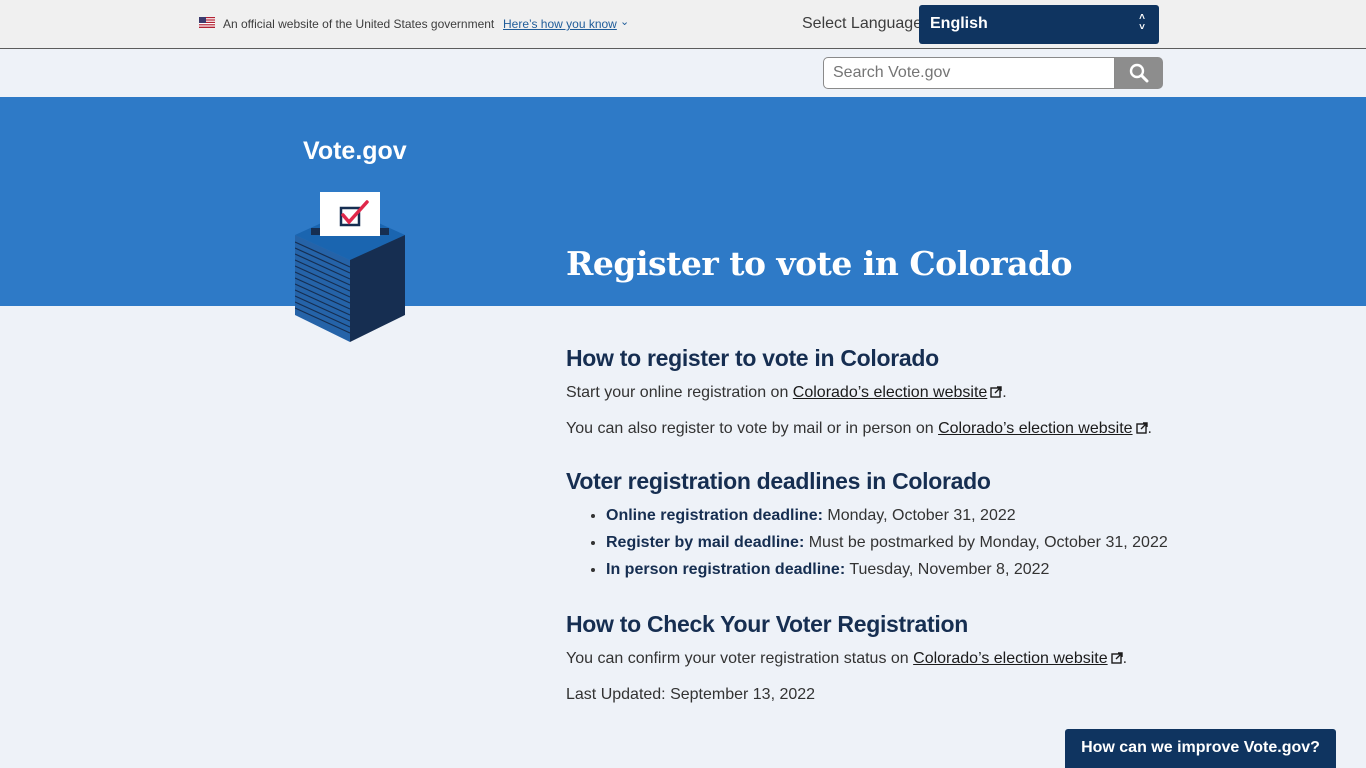 The width and height of the screenshot is (1366, 768). What do you see at coordinates (947, 569) in the screenshot?
I see `deadline-value: Tuesday, November 8, 2022` at bounding box center [947, 569].